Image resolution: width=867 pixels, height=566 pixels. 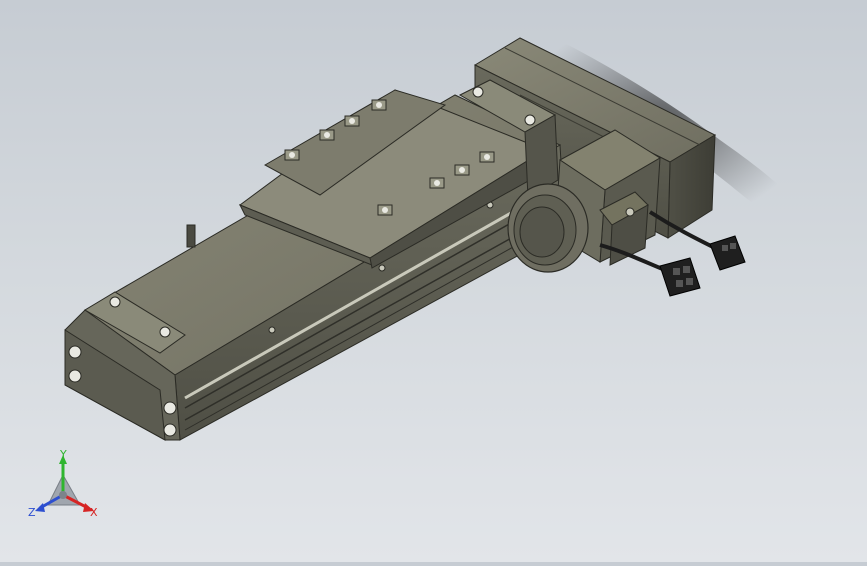 What do you see at coordinates (94, 512) in the screenshot?
I see `x-axis-label: X` at bounding box center [94, 512].